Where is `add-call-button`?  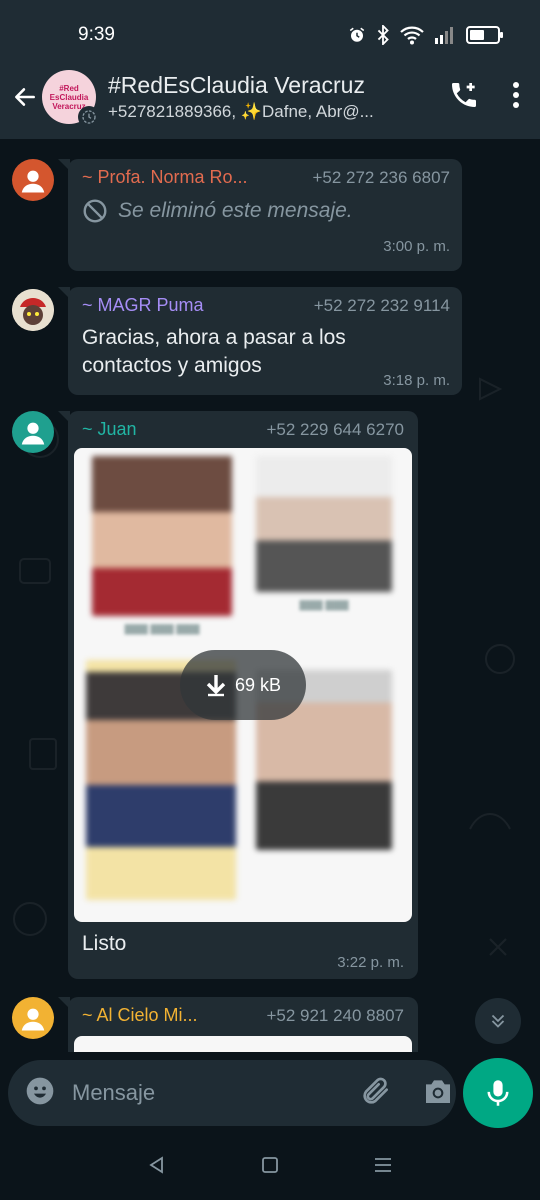
add-call-button is located at coordinates (464, 97).